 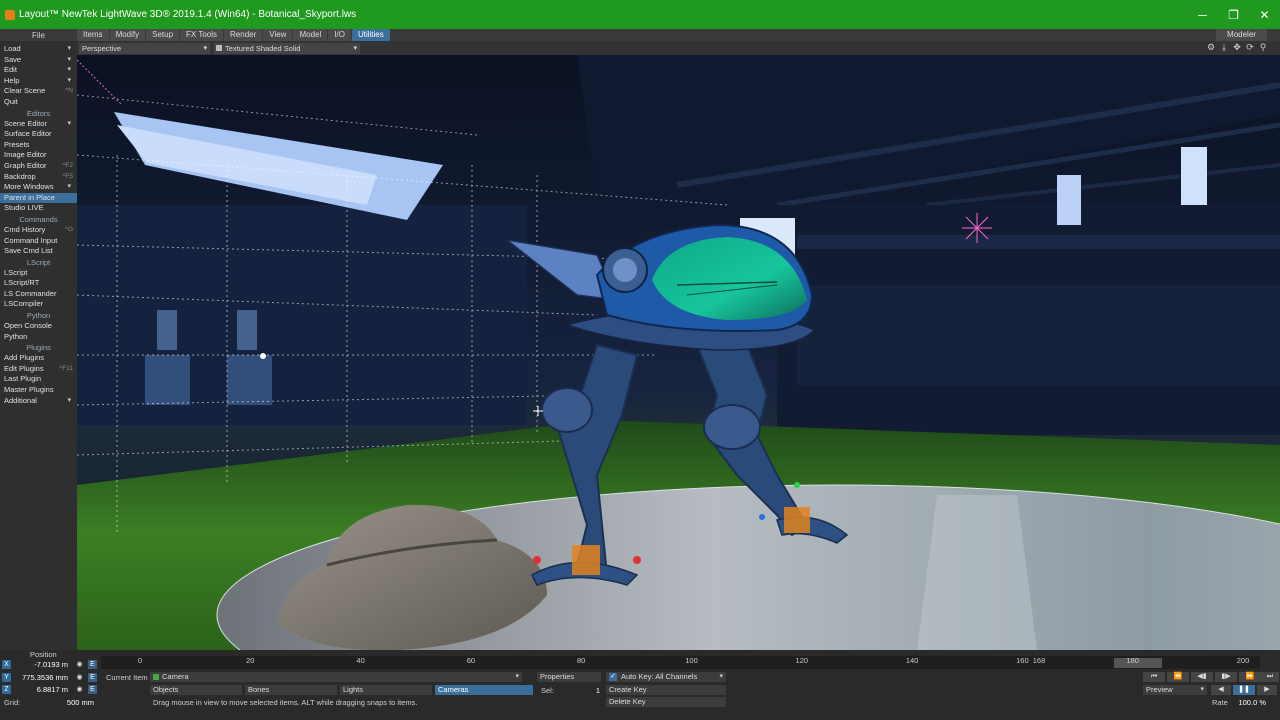 What do you see at coordinates (278, 35) in the screenshot?
I see `tab-view: View` at bounding box center [278, 35].